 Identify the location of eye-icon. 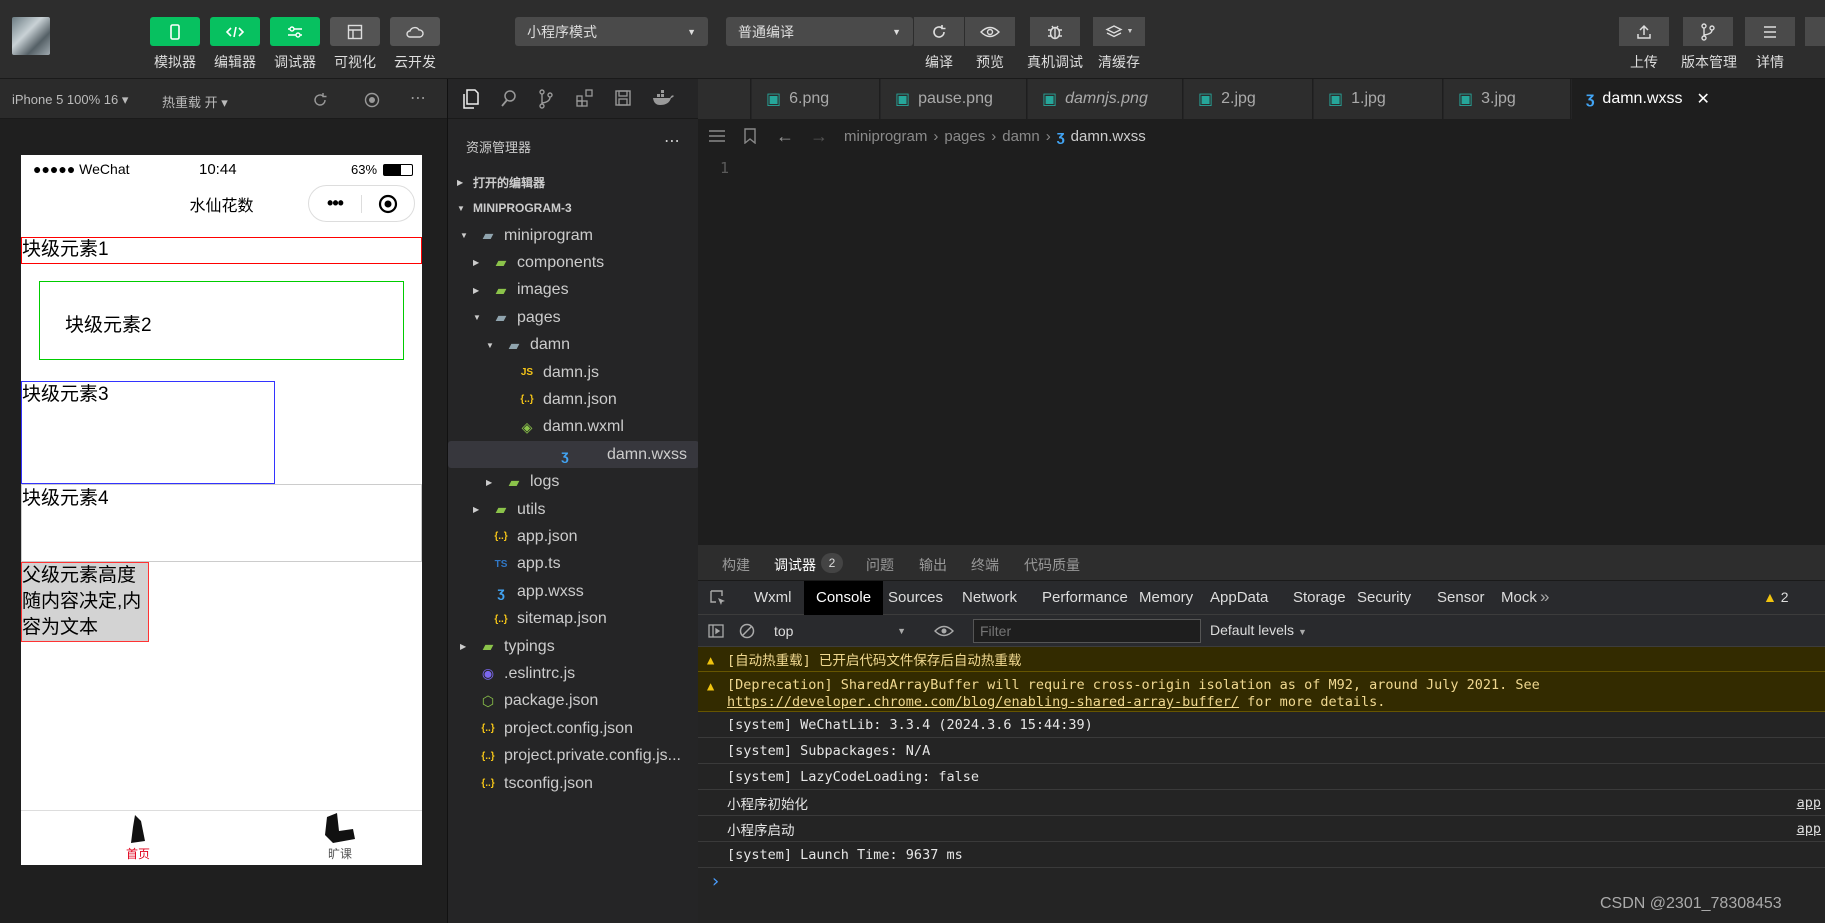
(944, 631).